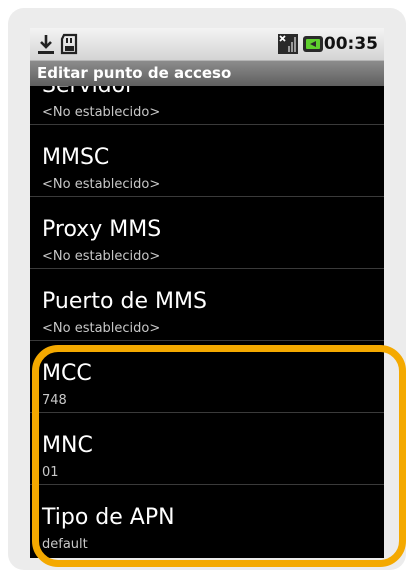 Image resolution: width=409 pixels, height=571 pixels. What do you see at coordinates (288, 44) in the screenshot?
I see `signal-icon` at bounding box center [288, 44].